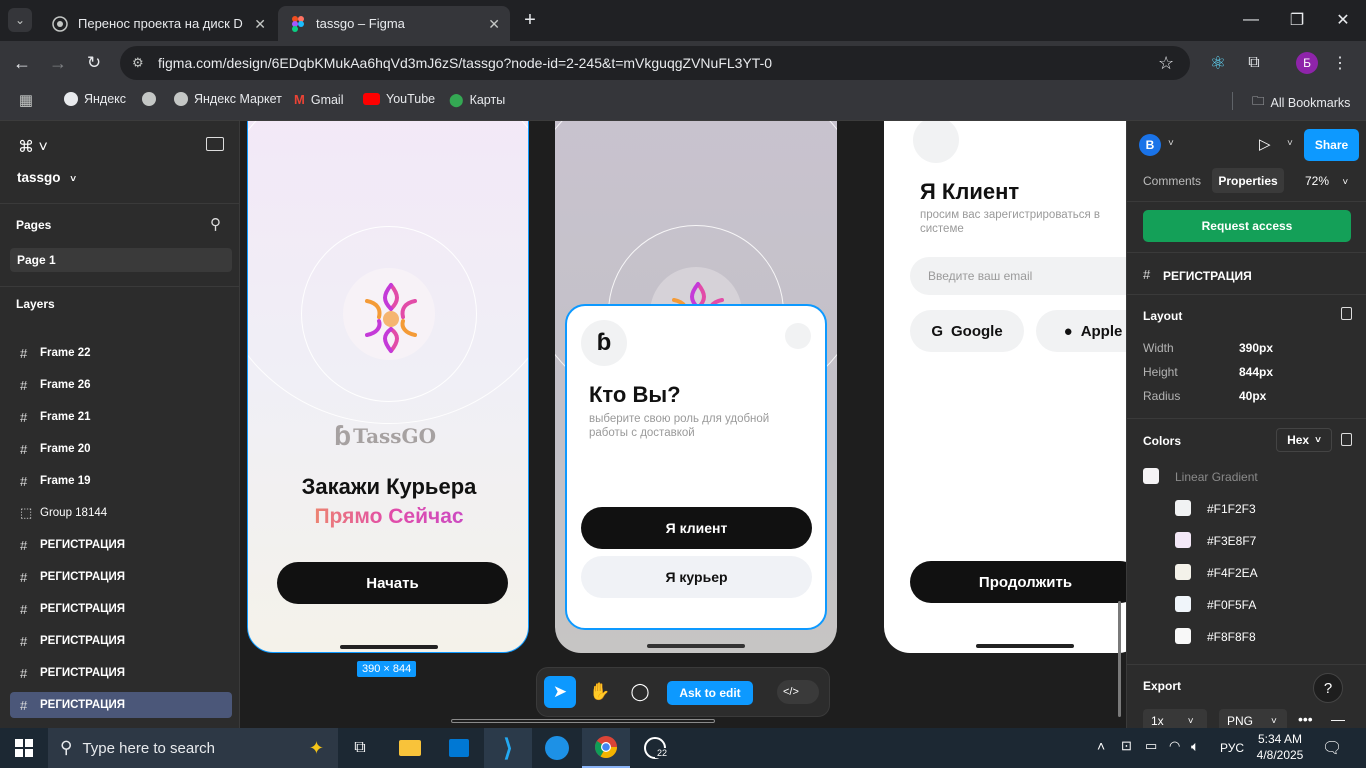  What do you see at coordinates (1195, 746) in the screenshot?
I see `volume-icon: 🔈︎` at bounding box center [1195, 746].